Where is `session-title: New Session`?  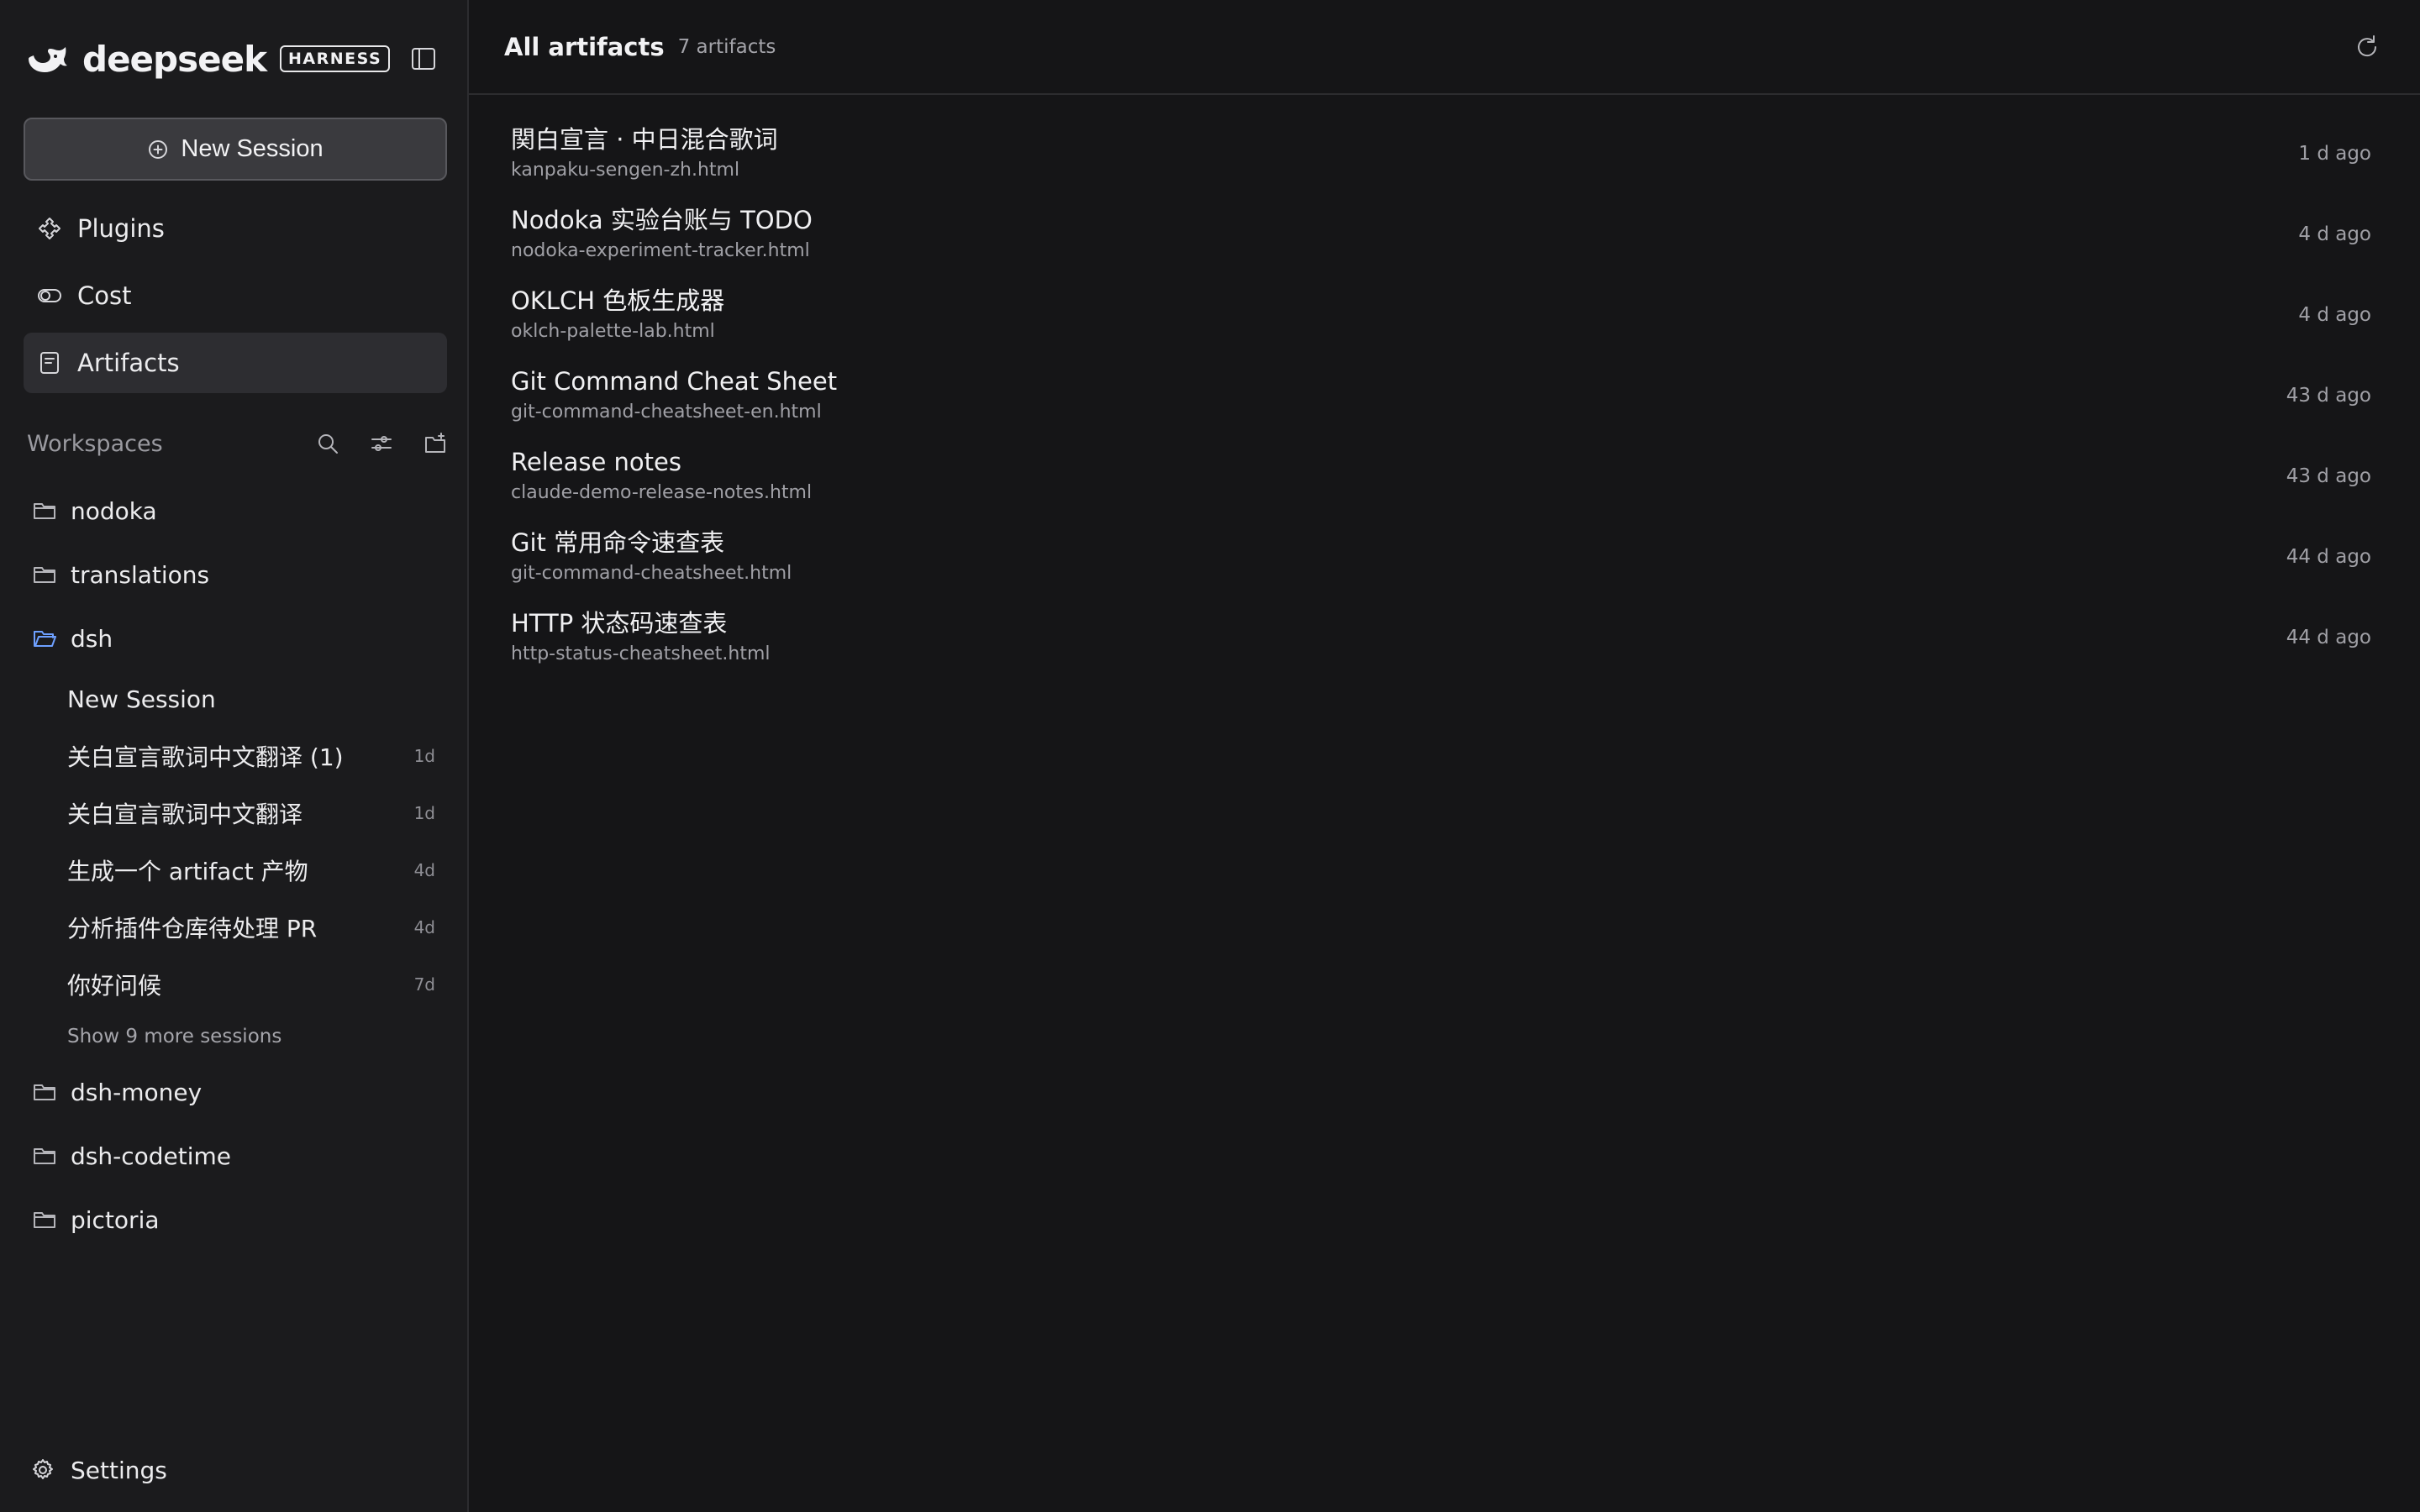 session-title: New Session is located at coordinates (142, 699).